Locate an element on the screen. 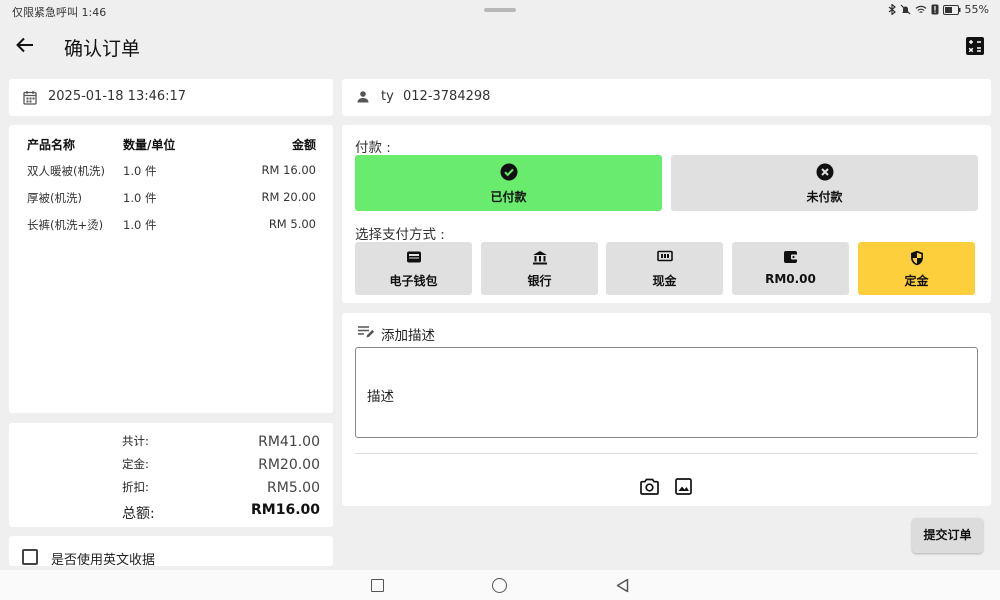  table-row: 厚被(机洗) 1.0 件 RM 20.00 is located at coordinates (171, 203).